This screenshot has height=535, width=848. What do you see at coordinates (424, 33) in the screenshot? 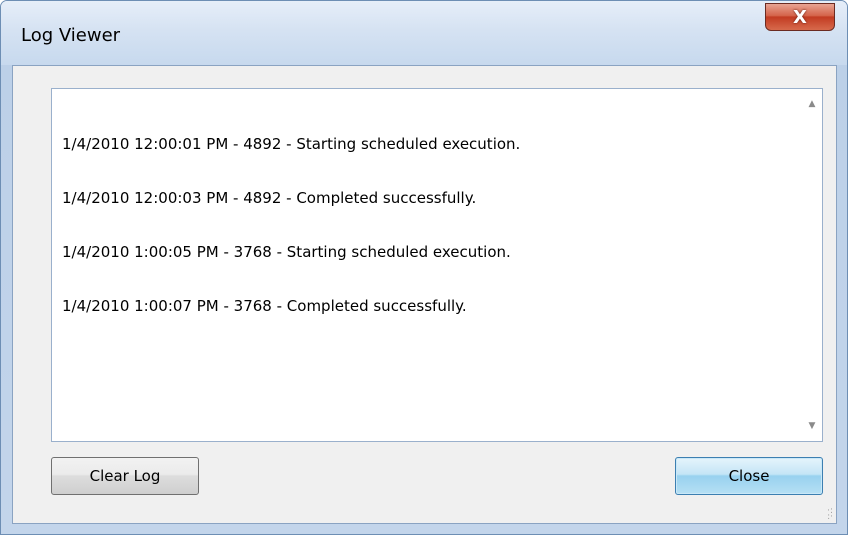
I see `title-bar: Log Viewer X` at bounding box center [424, 33].